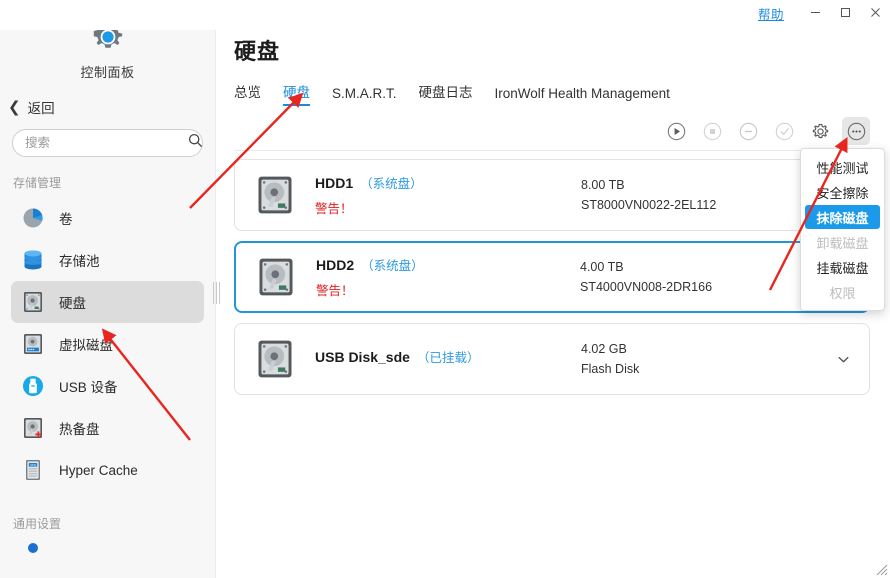 Image resolution: width=890 pixels, height=578 pixels. What do you see at coordinates (842, 293) in the screenshot?
I see `menu-item-permissions: 权限` at bounding box center [842, 293].